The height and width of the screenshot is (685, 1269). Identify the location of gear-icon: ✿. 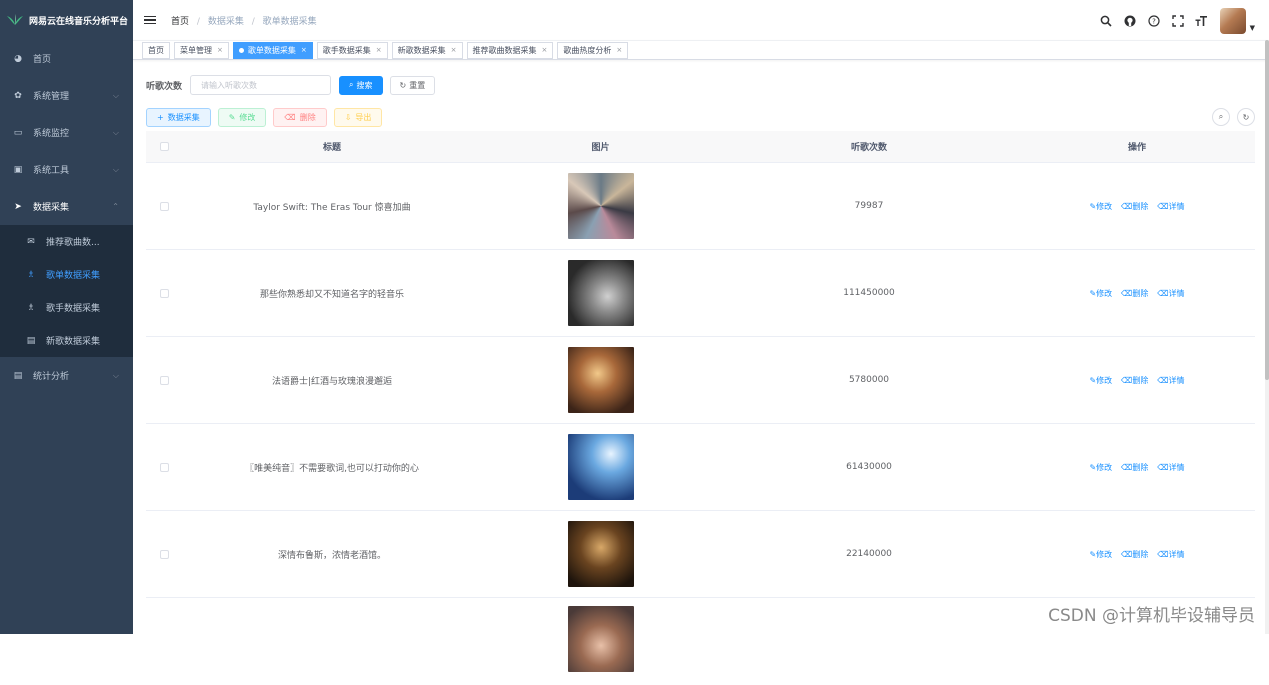
(18, 95).